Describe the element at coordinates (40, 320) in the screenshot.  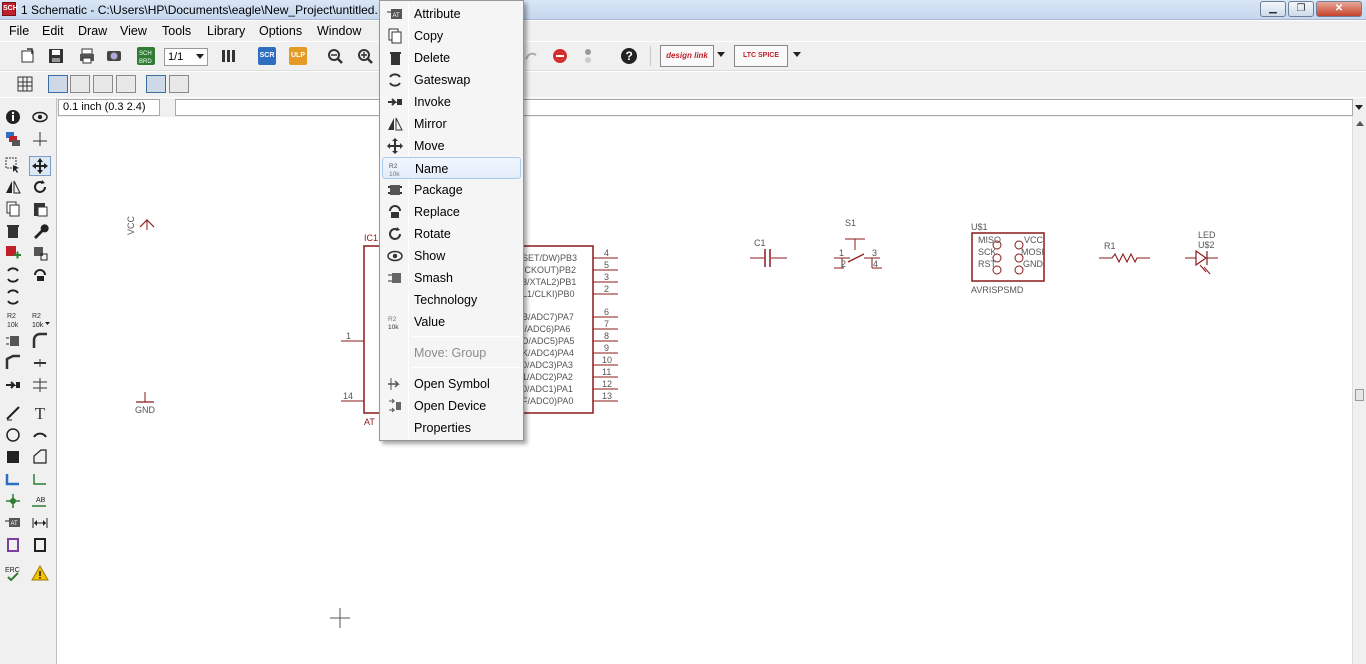
I see `value-tool-icon: R2 10k` at that location.